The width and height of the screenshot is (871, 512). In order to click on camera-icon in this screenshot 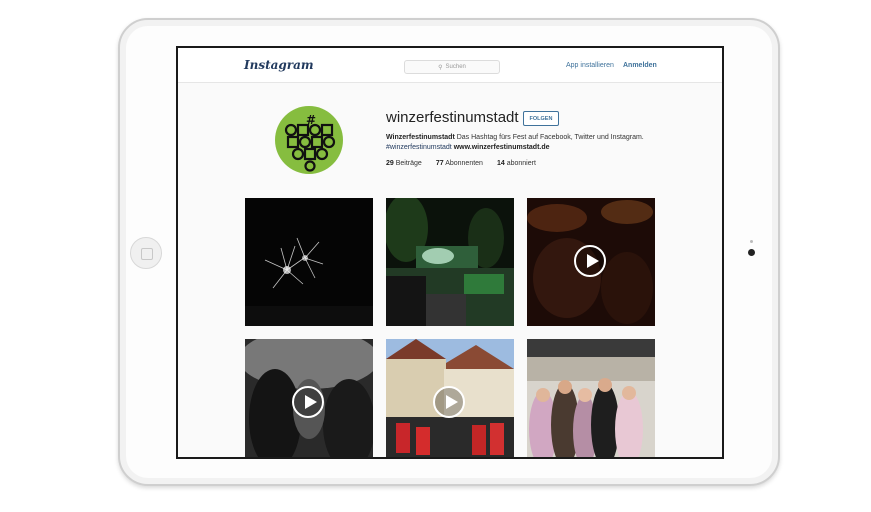, I will do `click(751, 252)`.